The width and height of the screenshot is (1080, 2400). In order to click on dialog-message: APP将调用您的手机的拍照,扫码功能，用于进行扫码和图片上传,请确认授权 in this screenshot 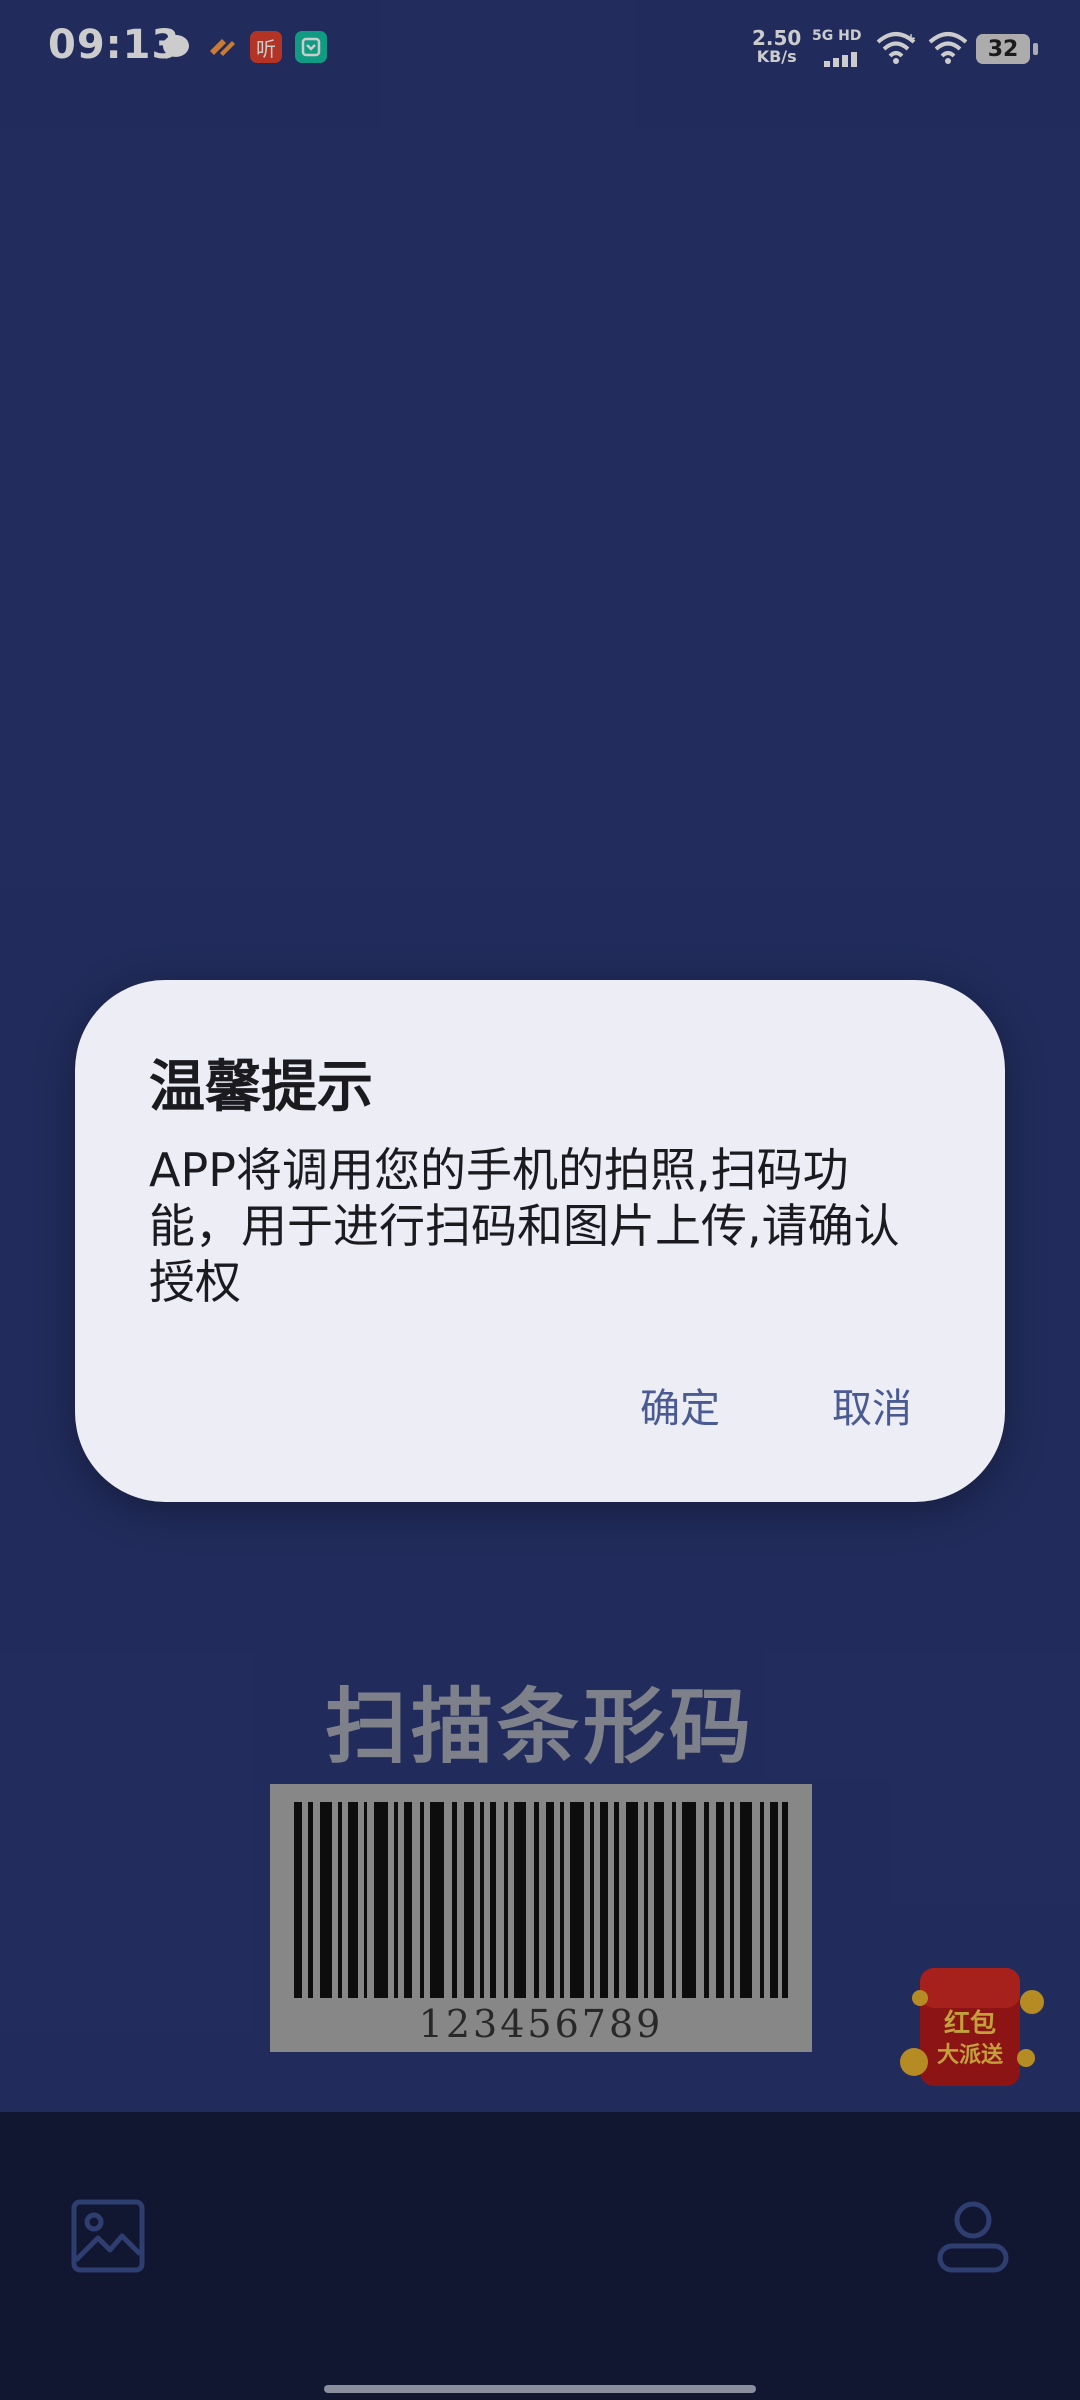, I will do `click(524, 1226)`.